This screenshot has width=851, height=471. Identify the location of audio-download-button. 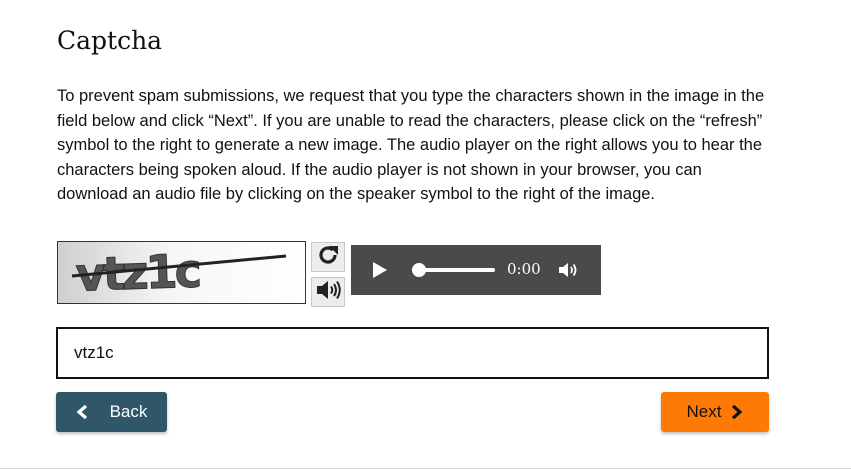
(328, 292).